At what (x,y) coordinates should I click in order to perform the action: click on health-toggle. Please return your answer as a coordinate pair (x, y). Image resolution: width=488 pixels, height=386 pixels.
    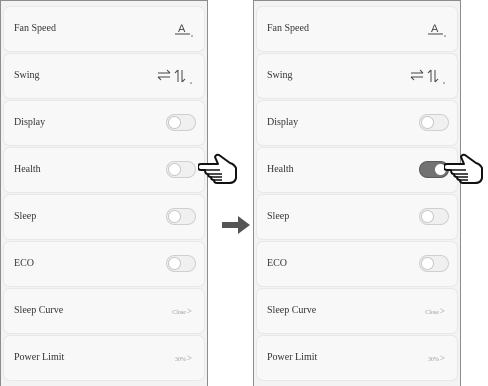
    Looking at the image, I should click on (181, 169).